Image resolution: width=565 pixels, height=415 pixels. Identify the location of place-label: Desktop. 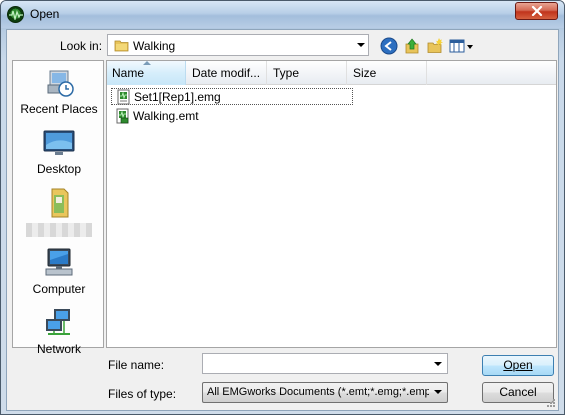
(59, 169).